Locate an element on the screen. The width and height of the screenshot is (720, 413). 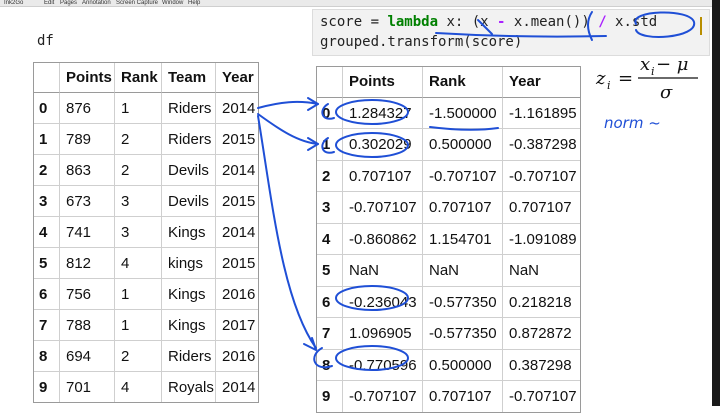
pen-strike is located at coordinates (485, 27).